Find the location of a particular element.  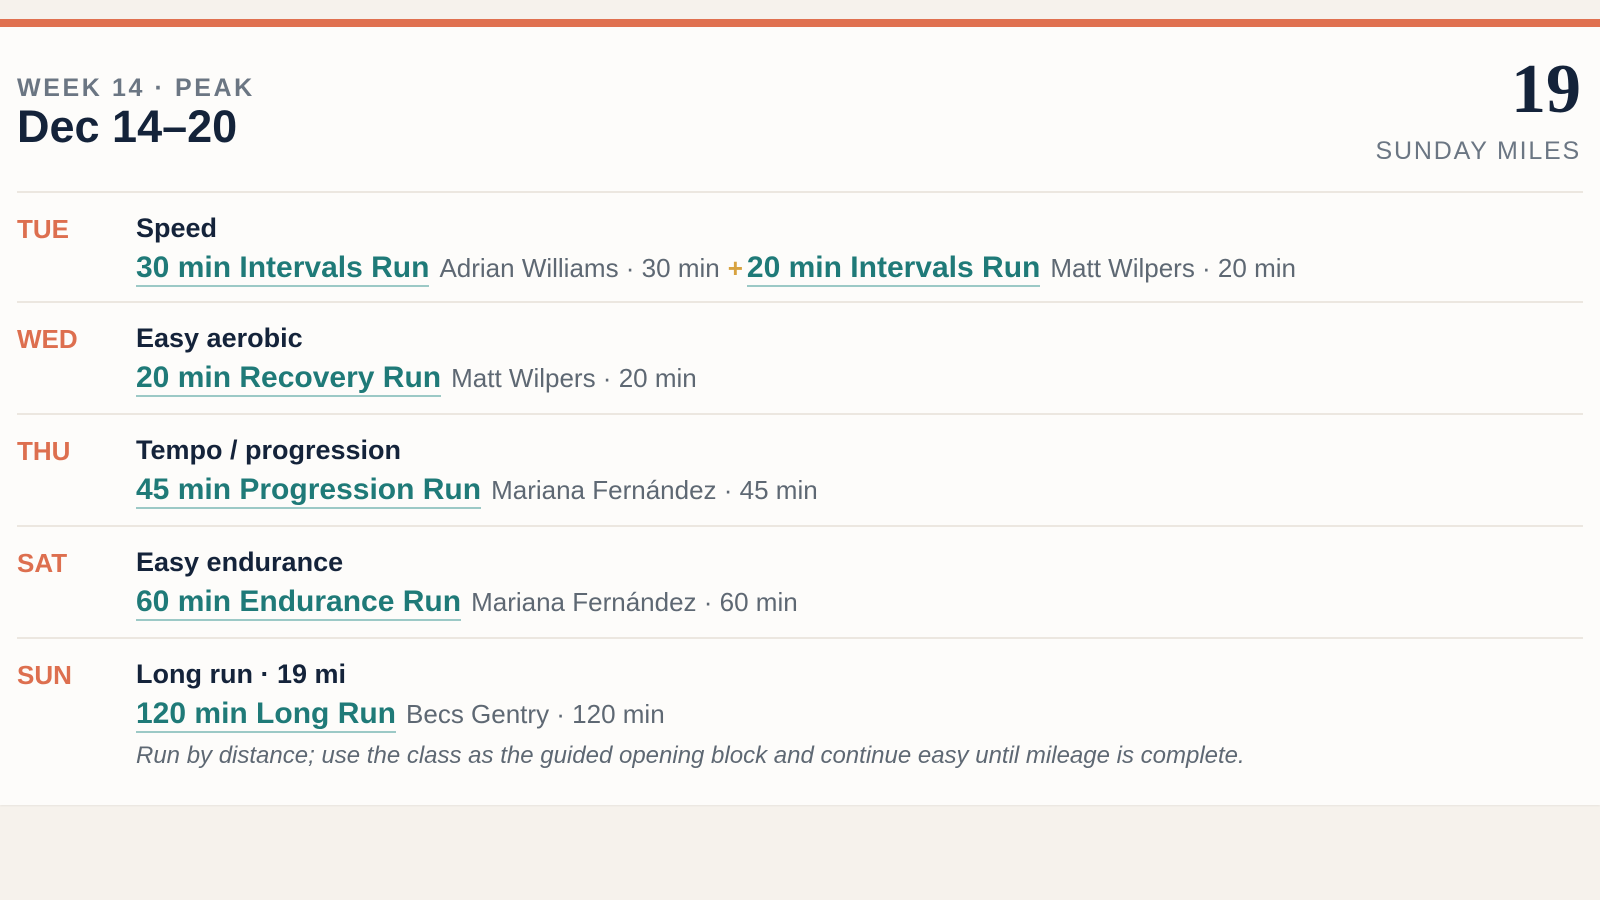

day-label: SAT is located at coordinates (42, 563).